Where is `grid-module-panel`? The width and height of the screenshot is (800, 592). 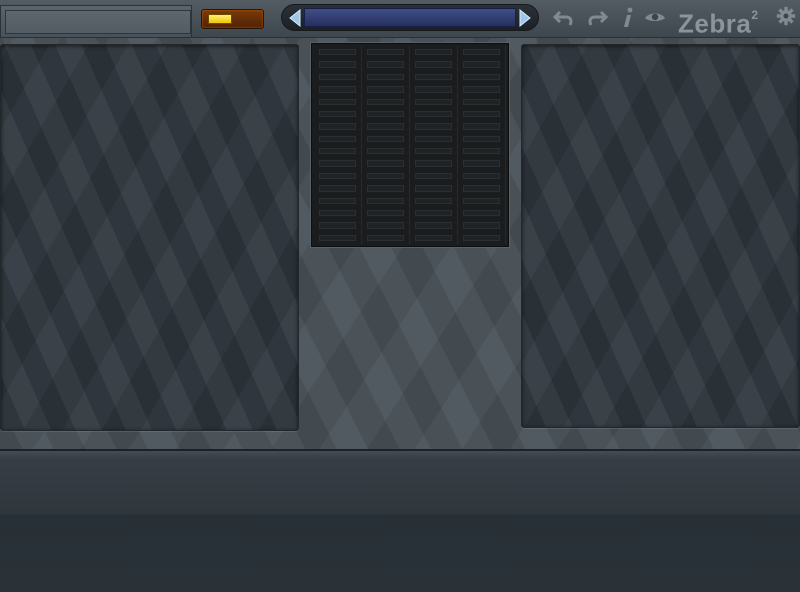
grid-module-panel is located at coordinates (410, 145).